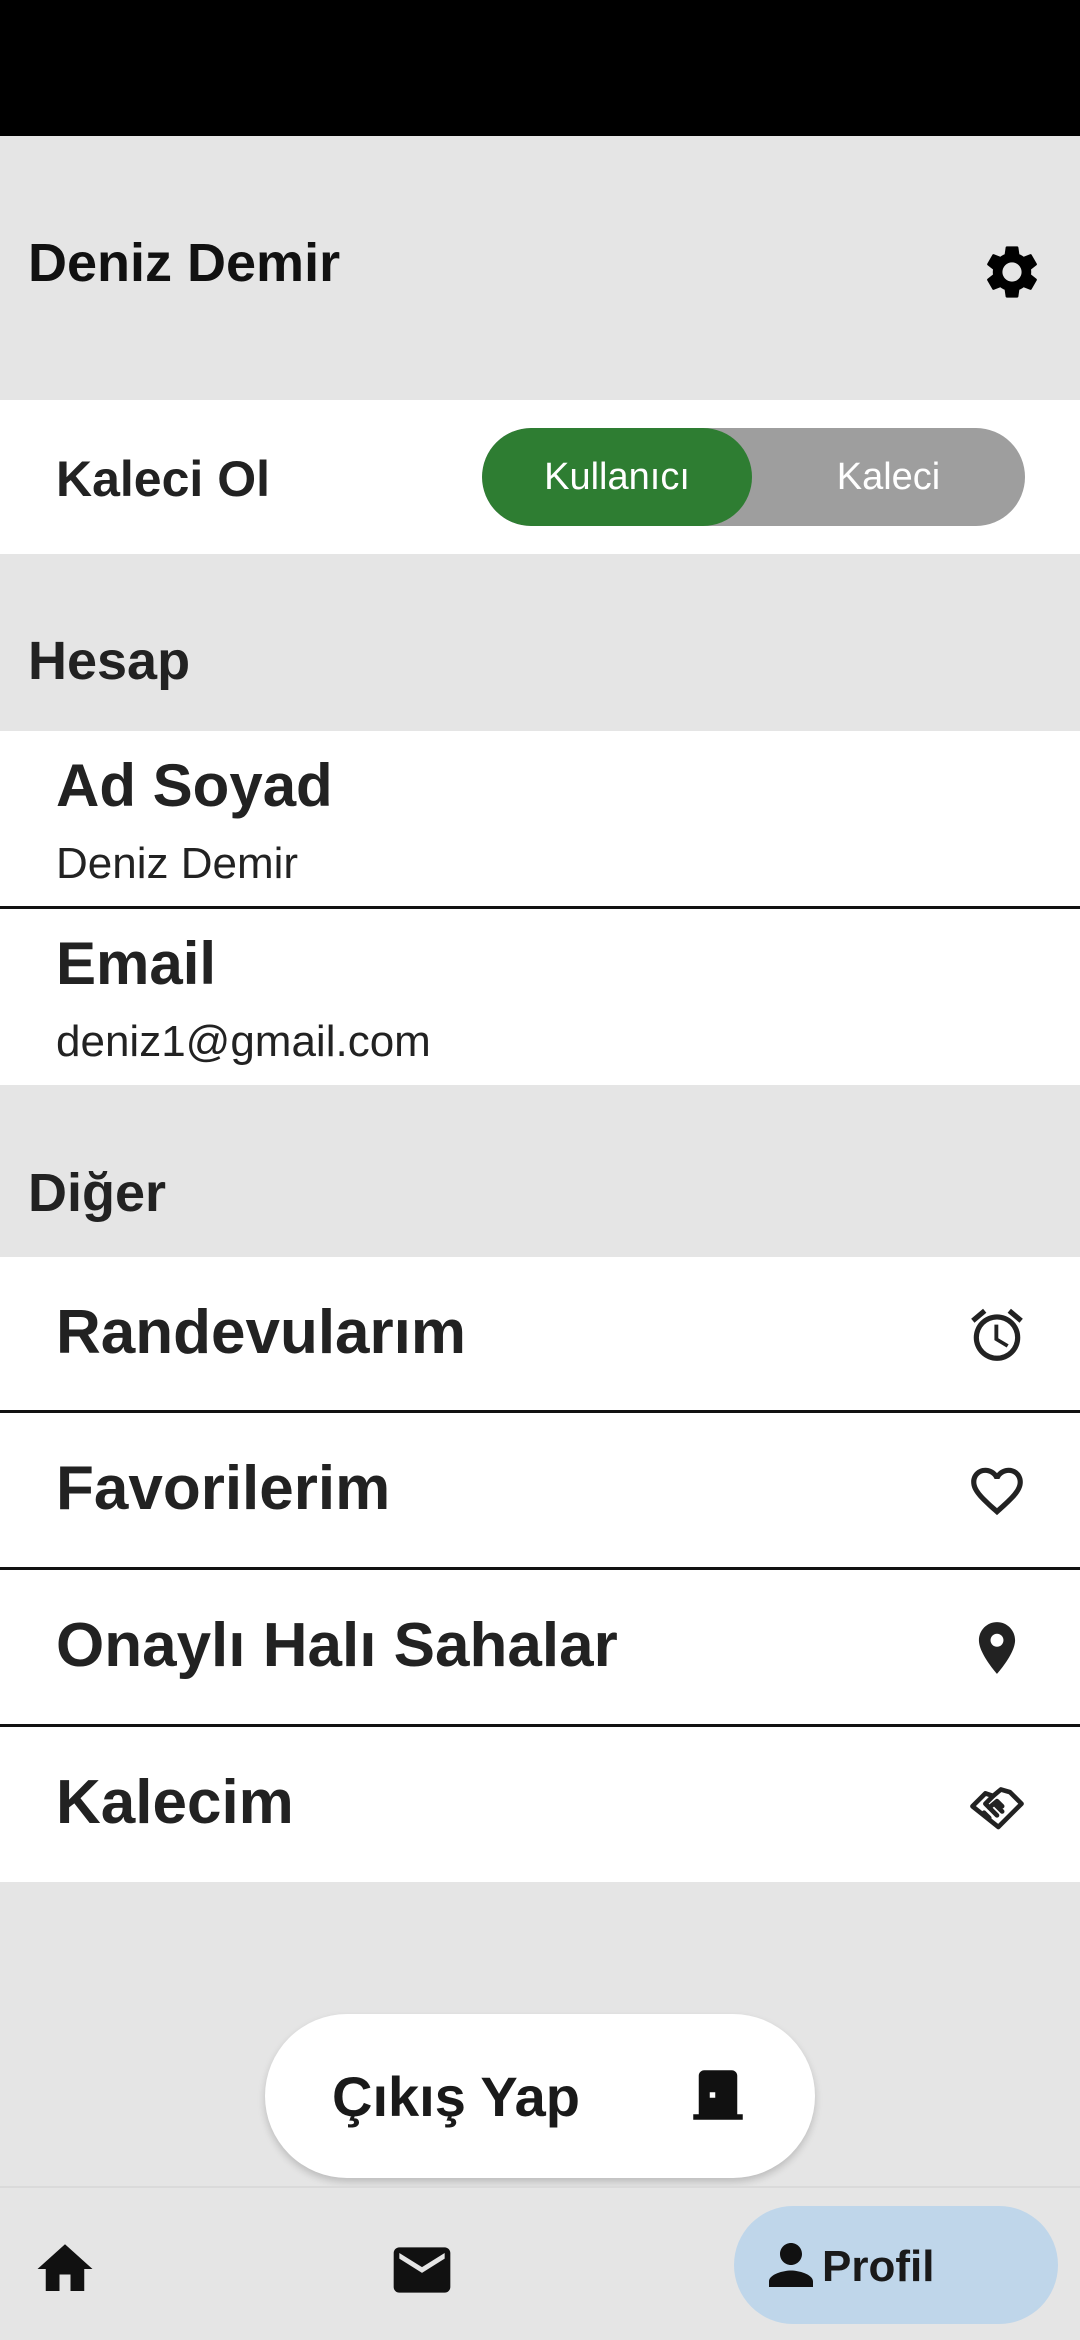 This screenshot has width=1080, height=2340. Describe the element at coordinates (163, 479) in the screenshot. I see `goalkeeper-toggle-label: Kaleci Ol` at that location.